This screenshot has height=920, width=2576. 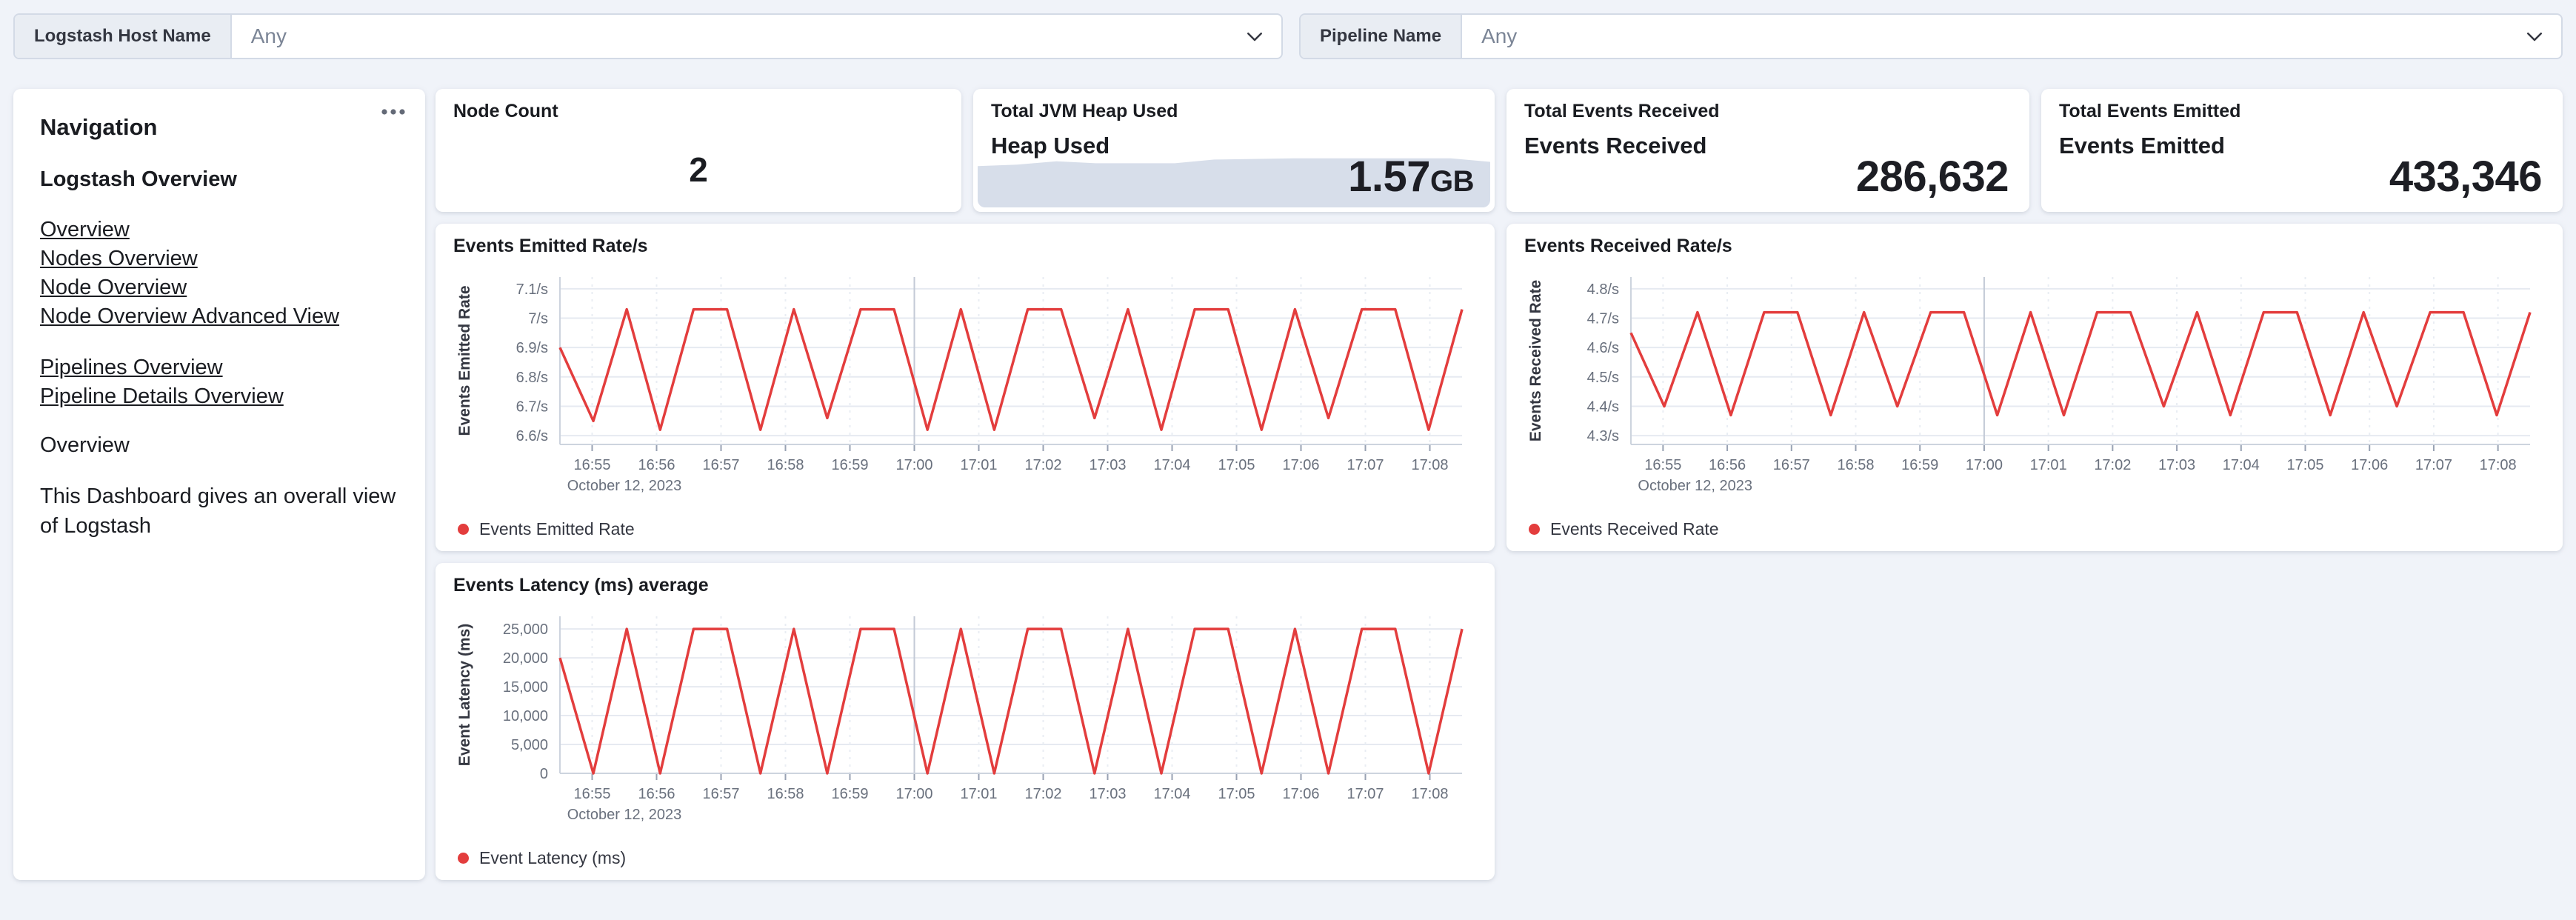 I want to click on pipeline-name-value: Any, so click(x=1985, y=36).